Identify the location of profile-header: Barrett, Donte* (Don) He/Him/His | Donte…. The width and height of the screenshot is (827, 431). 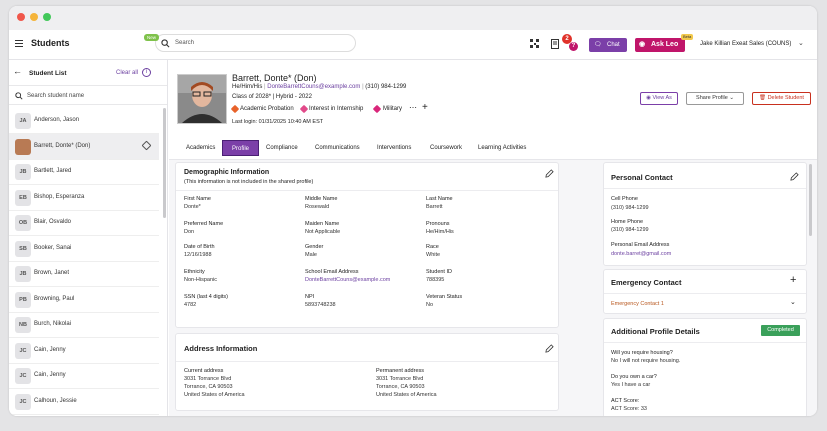
(493, 99).